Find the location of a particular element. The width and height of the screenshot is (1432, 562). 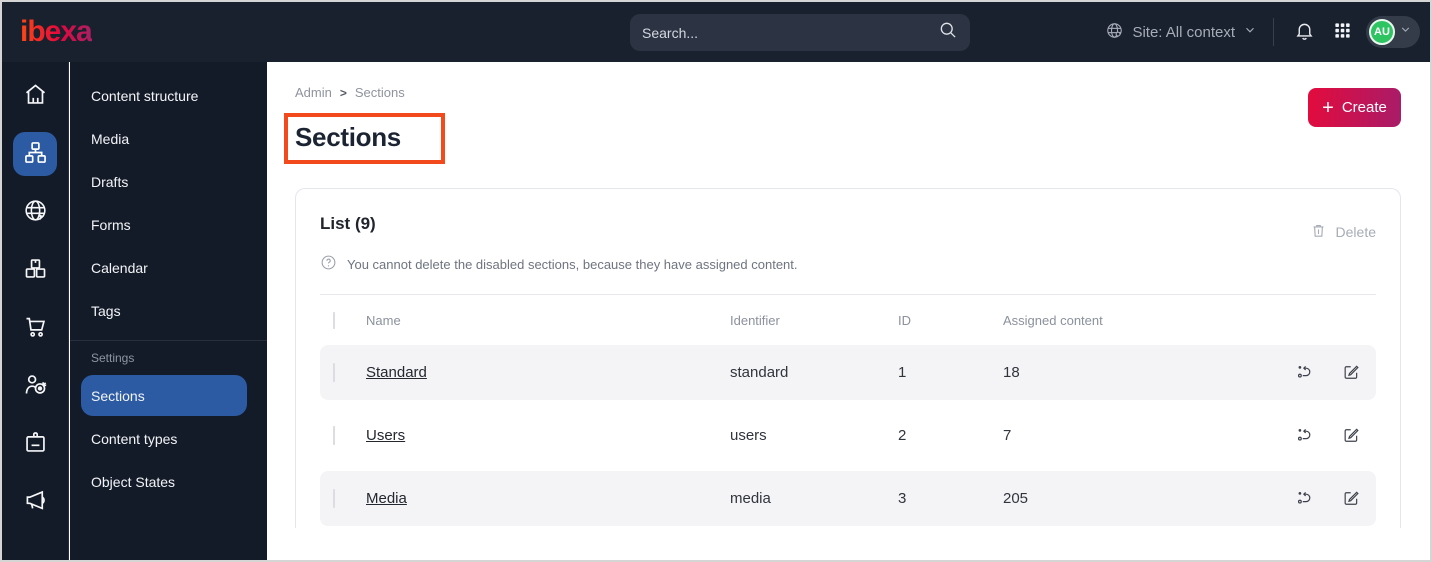

menu-divider is located at coordinates (168, 340).